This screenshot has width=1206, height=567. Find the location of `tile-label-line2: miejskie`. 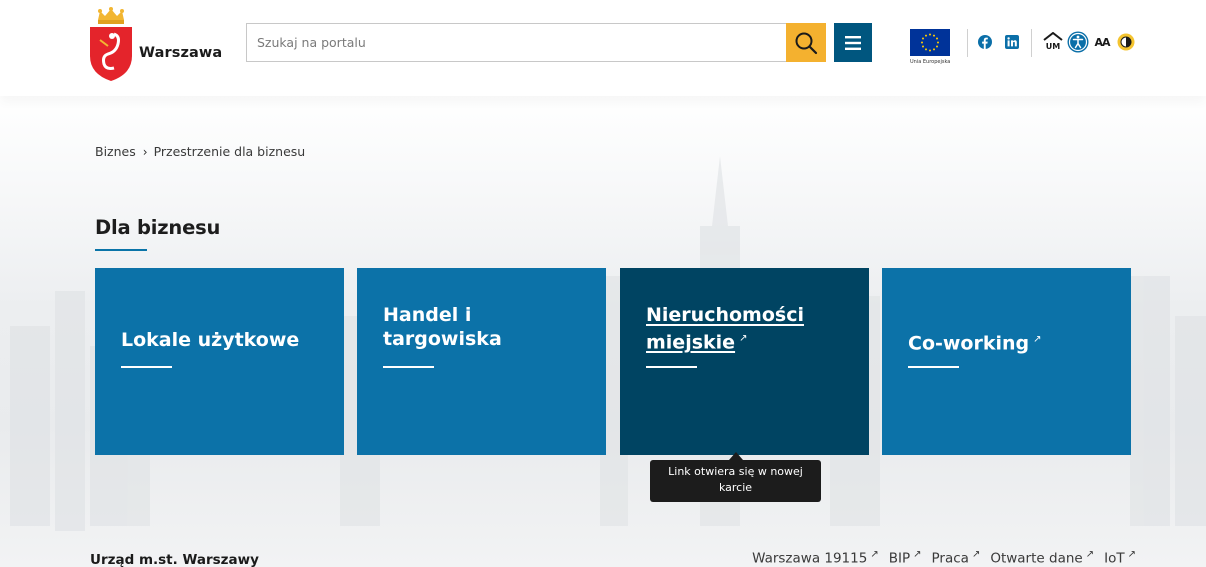

tile-label-line2: miejskie is located at coordinates (691, 342).